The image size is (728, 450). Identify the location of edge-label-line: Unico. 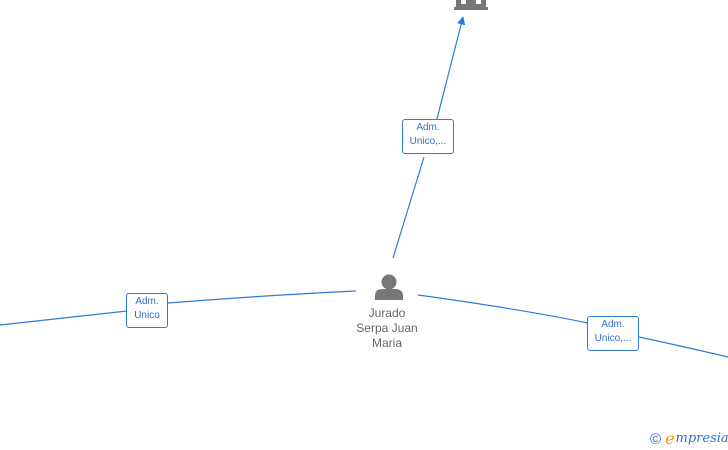
(147, 315).